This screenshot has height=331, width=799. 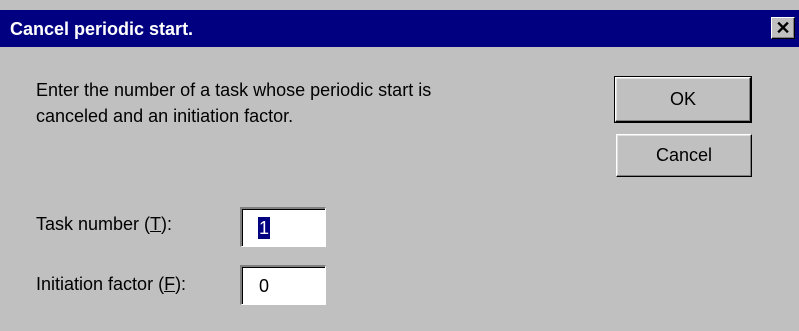 I want to click on initiation-factor-input: 0, so click(x=283, y=285).